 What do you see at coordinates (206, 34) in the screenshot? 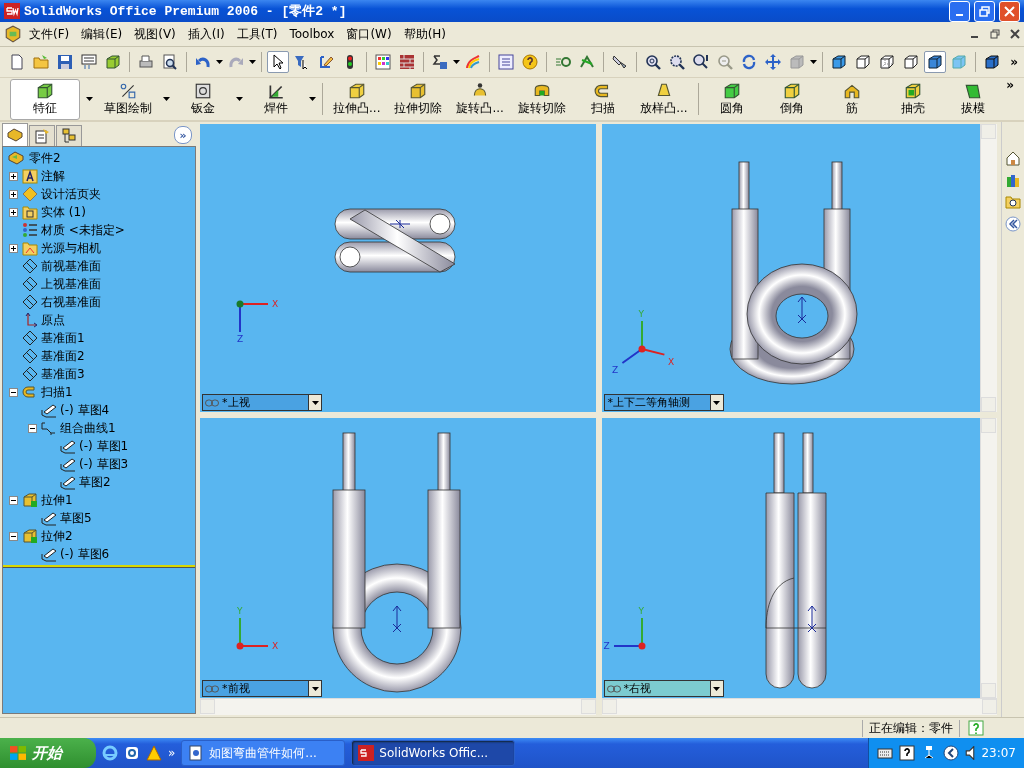
I see `menu-item: 插入(I)` at bounding box center [206, 34].